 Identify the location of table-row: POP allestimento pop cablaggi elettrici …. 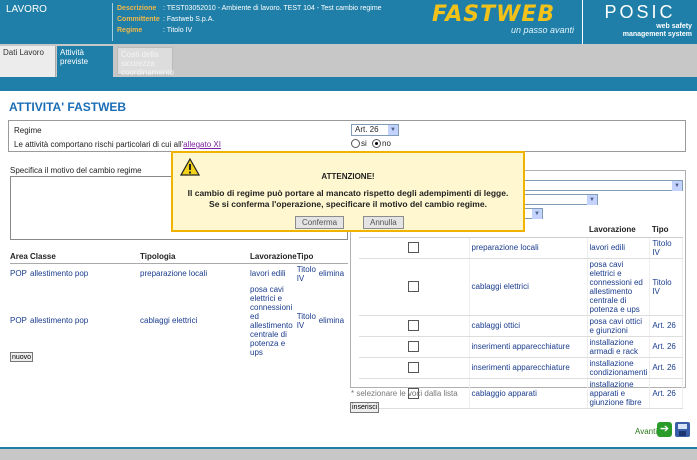
(177, 320).